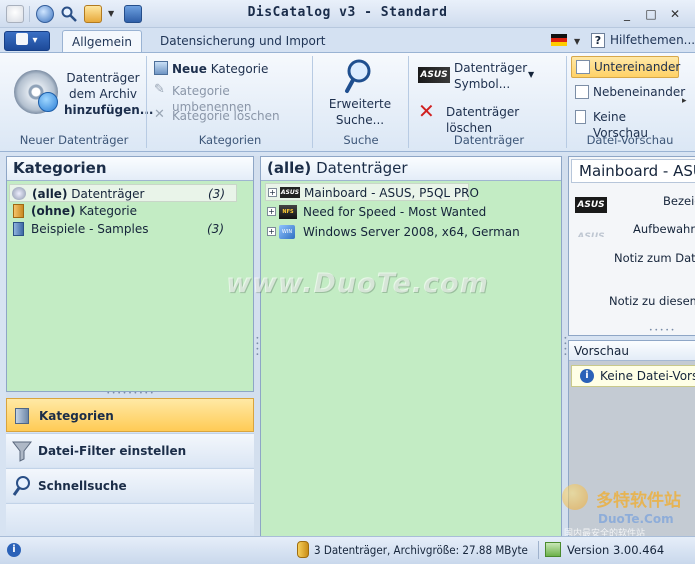  What do you see at coordinates (478, 76) in the screenshot?
I see `disk-symbol-button: ASUS Datenträger Symbol... ▼` at bounding box center [478, 76].